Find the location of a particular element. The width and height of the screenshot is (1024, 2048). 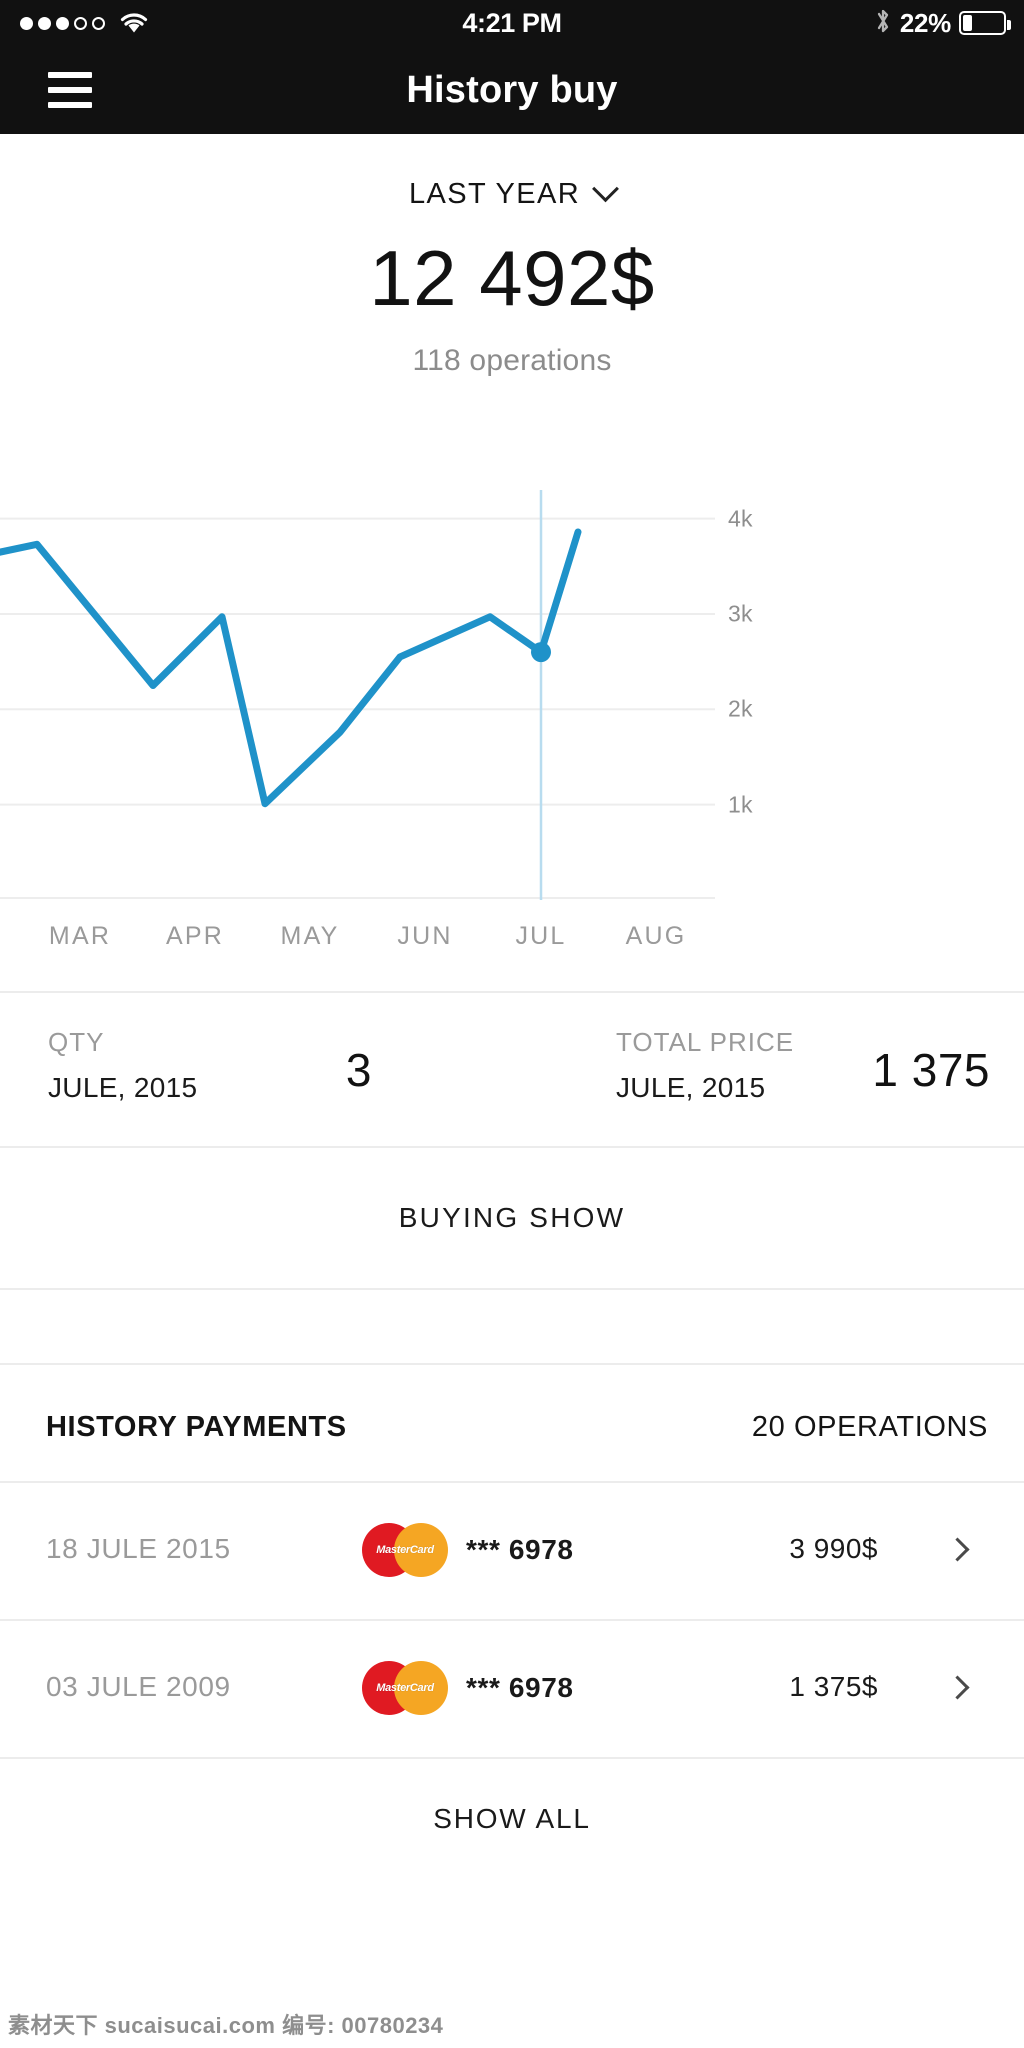

stat-qty-subtitle: JULE, 2015 is located at coordinates (123, 1087).